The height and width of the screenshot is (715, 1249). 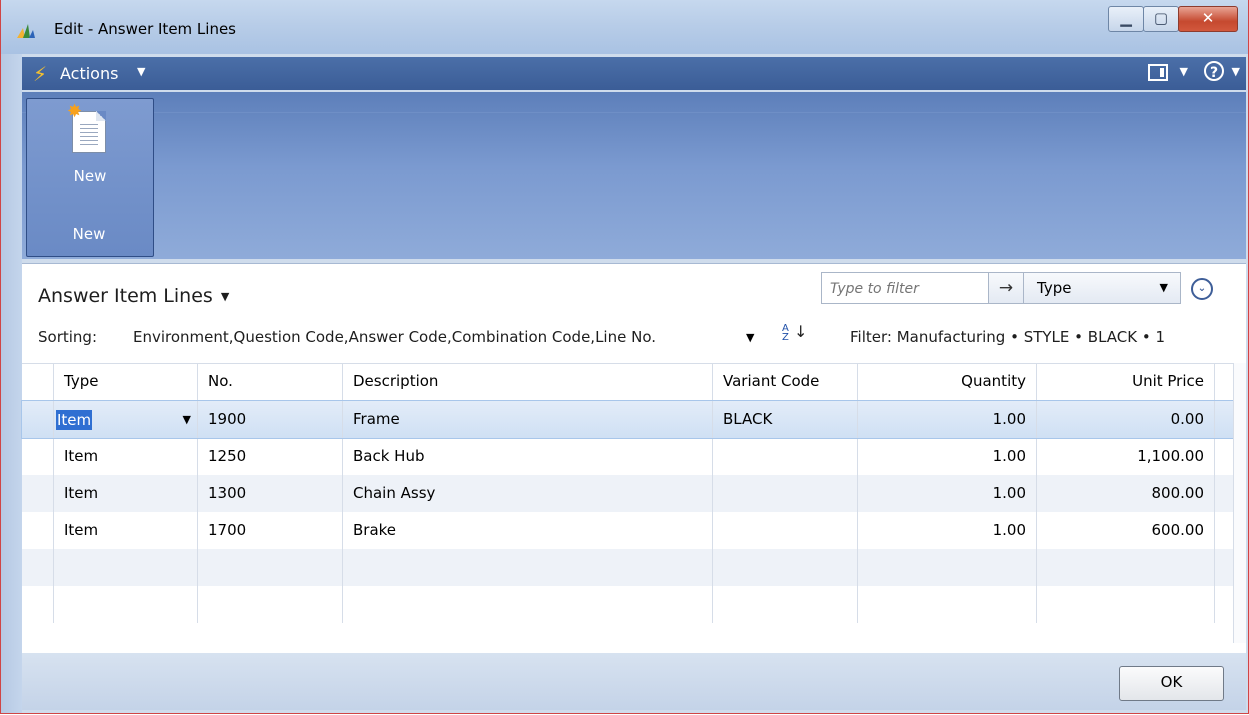 I want to click on table-row: Item 1300 Chain Assy 1.00 800.00, so click(x=628, y=493).